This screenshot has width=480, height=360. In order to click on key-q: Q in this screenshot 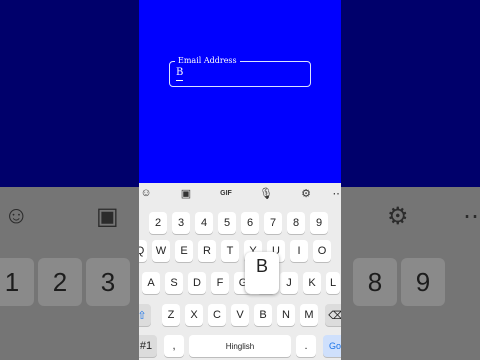, I will do `click(143, 251)`.